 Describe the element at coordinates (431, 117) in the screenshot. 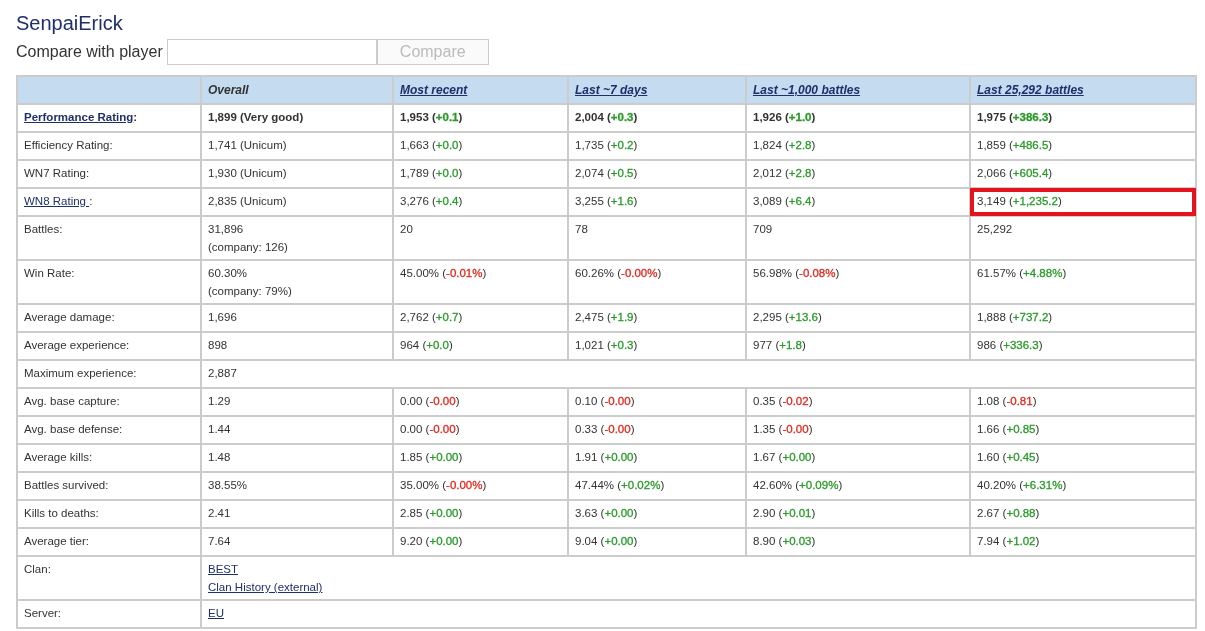

I see `stat-value: 1,953 (+0.1)` at that location.